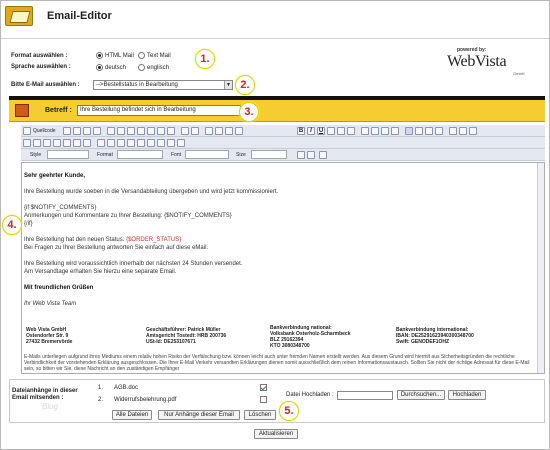 The height and width of the screenshot is (450, 550). Describe the element at coordinates (205, 59) in the screenshot. I see `callout-1: 1.` at that location.